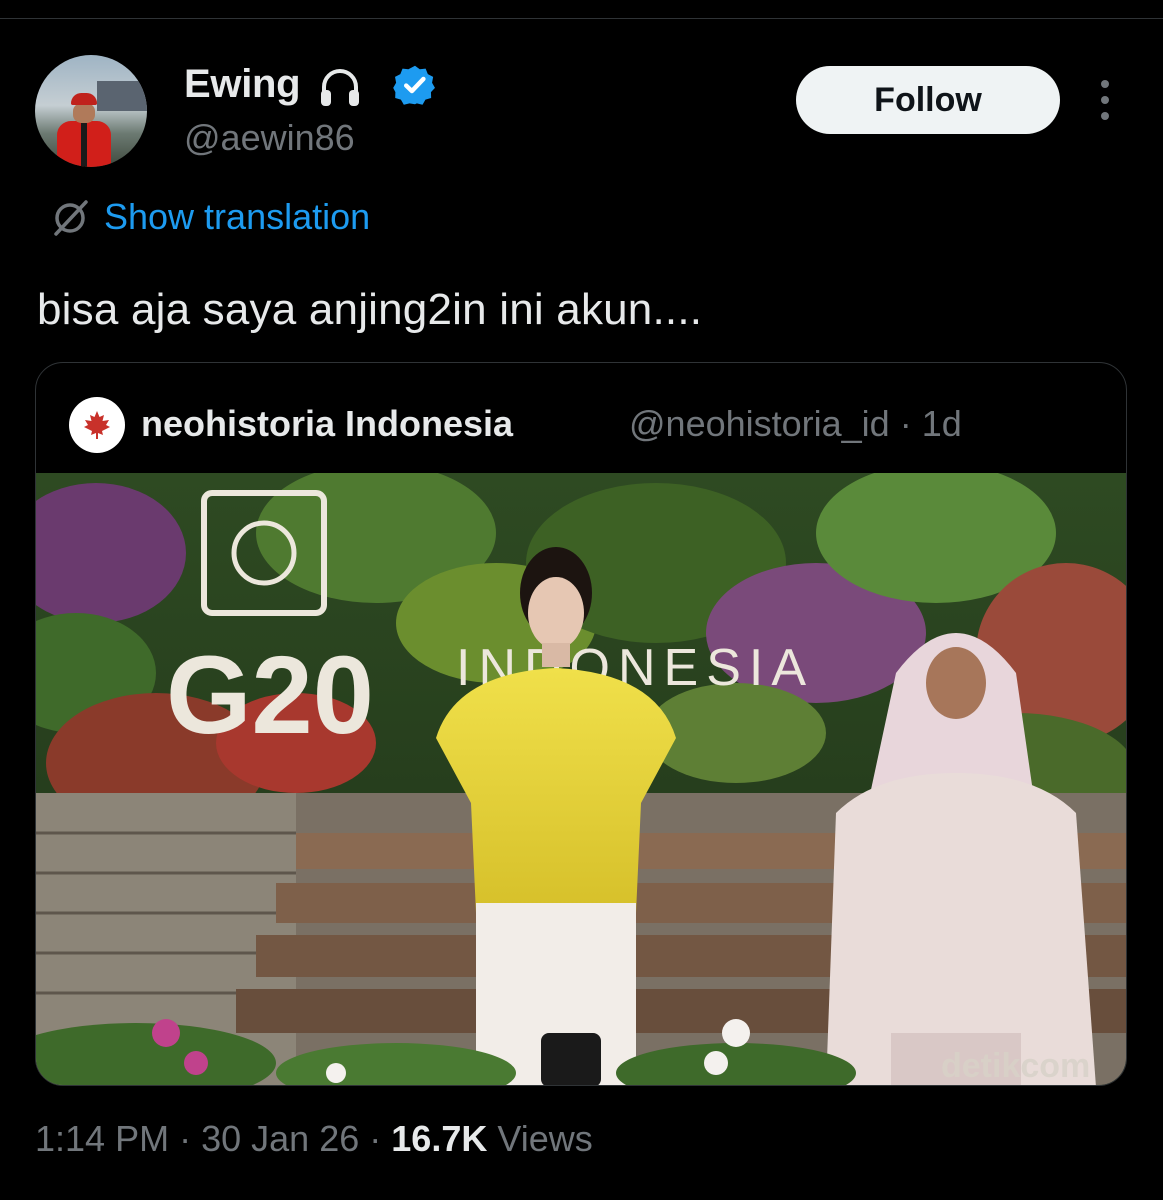 This screenshot has width=1163, height=1200. What do you see at coordinates (581, 18) in the screenshot?
I see `top-divider` at bounding box center [581, 18].